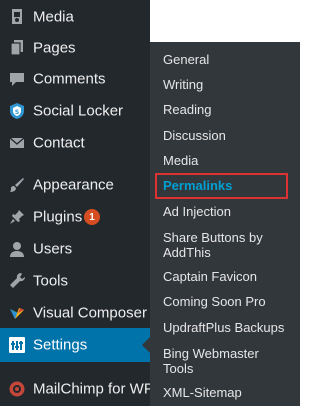 The width and height of the screenshot is (320, 406). I want to click on pages-icon, so click(17, 48).